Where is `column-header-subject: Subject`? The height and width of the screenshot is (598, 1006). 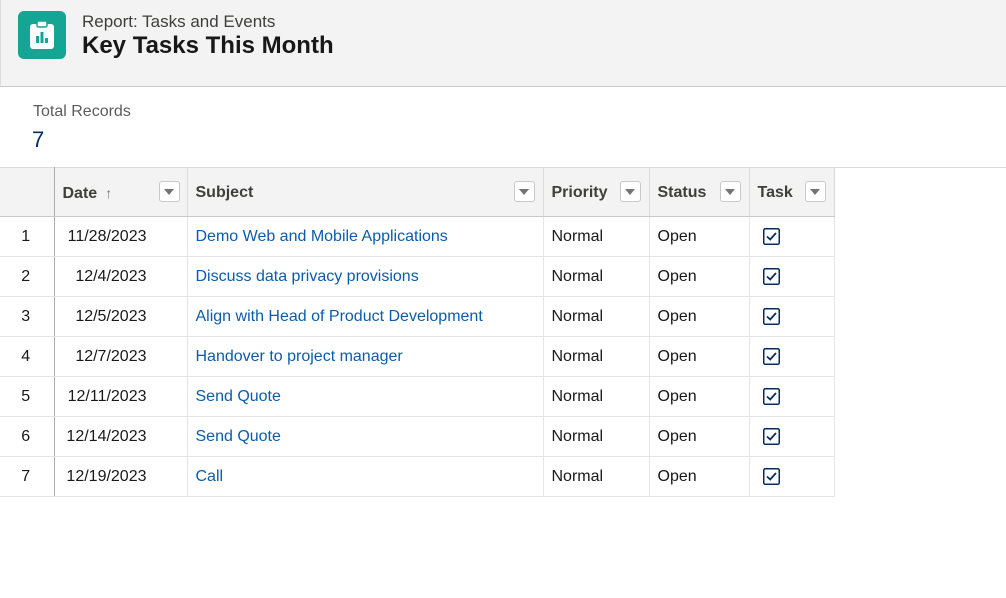 column-header-subject: Subject is located at coordinates (365, 192).